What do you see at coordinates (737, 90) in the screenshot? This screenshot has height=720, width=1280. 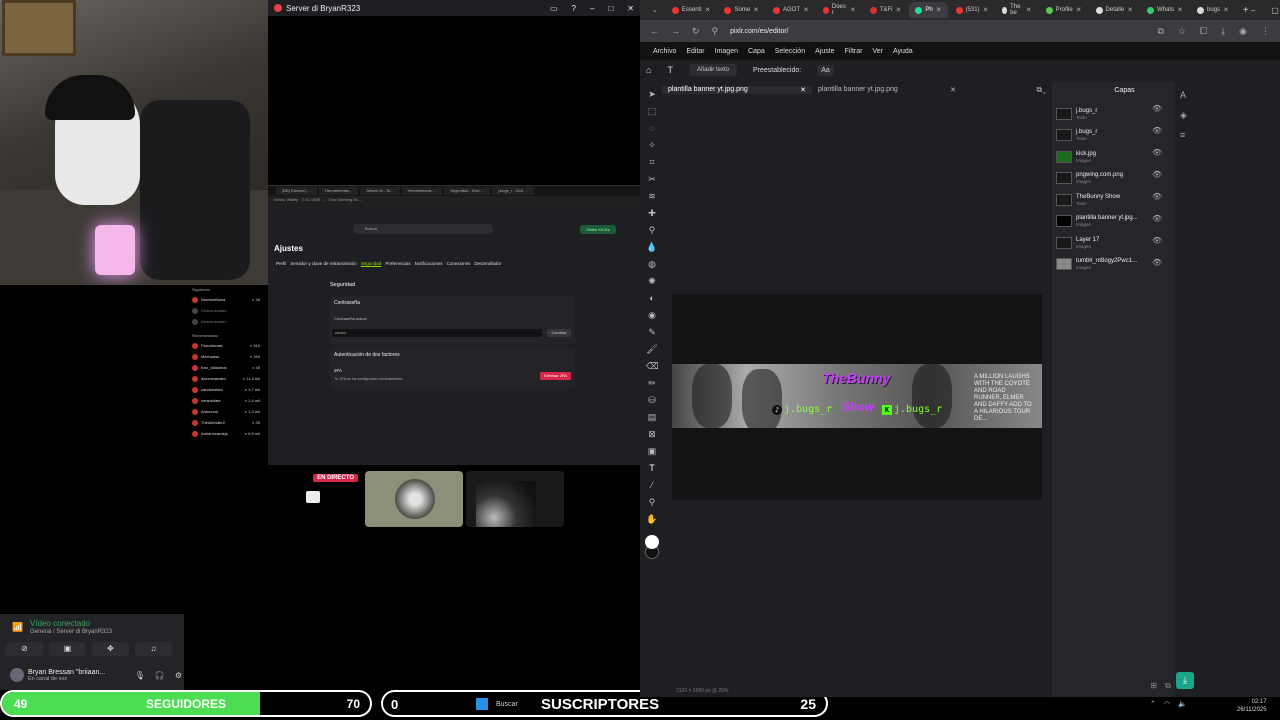 I see `document-tab-active: plantilla banner yt.jpg.png ✕` at bounding box center [737, 90].